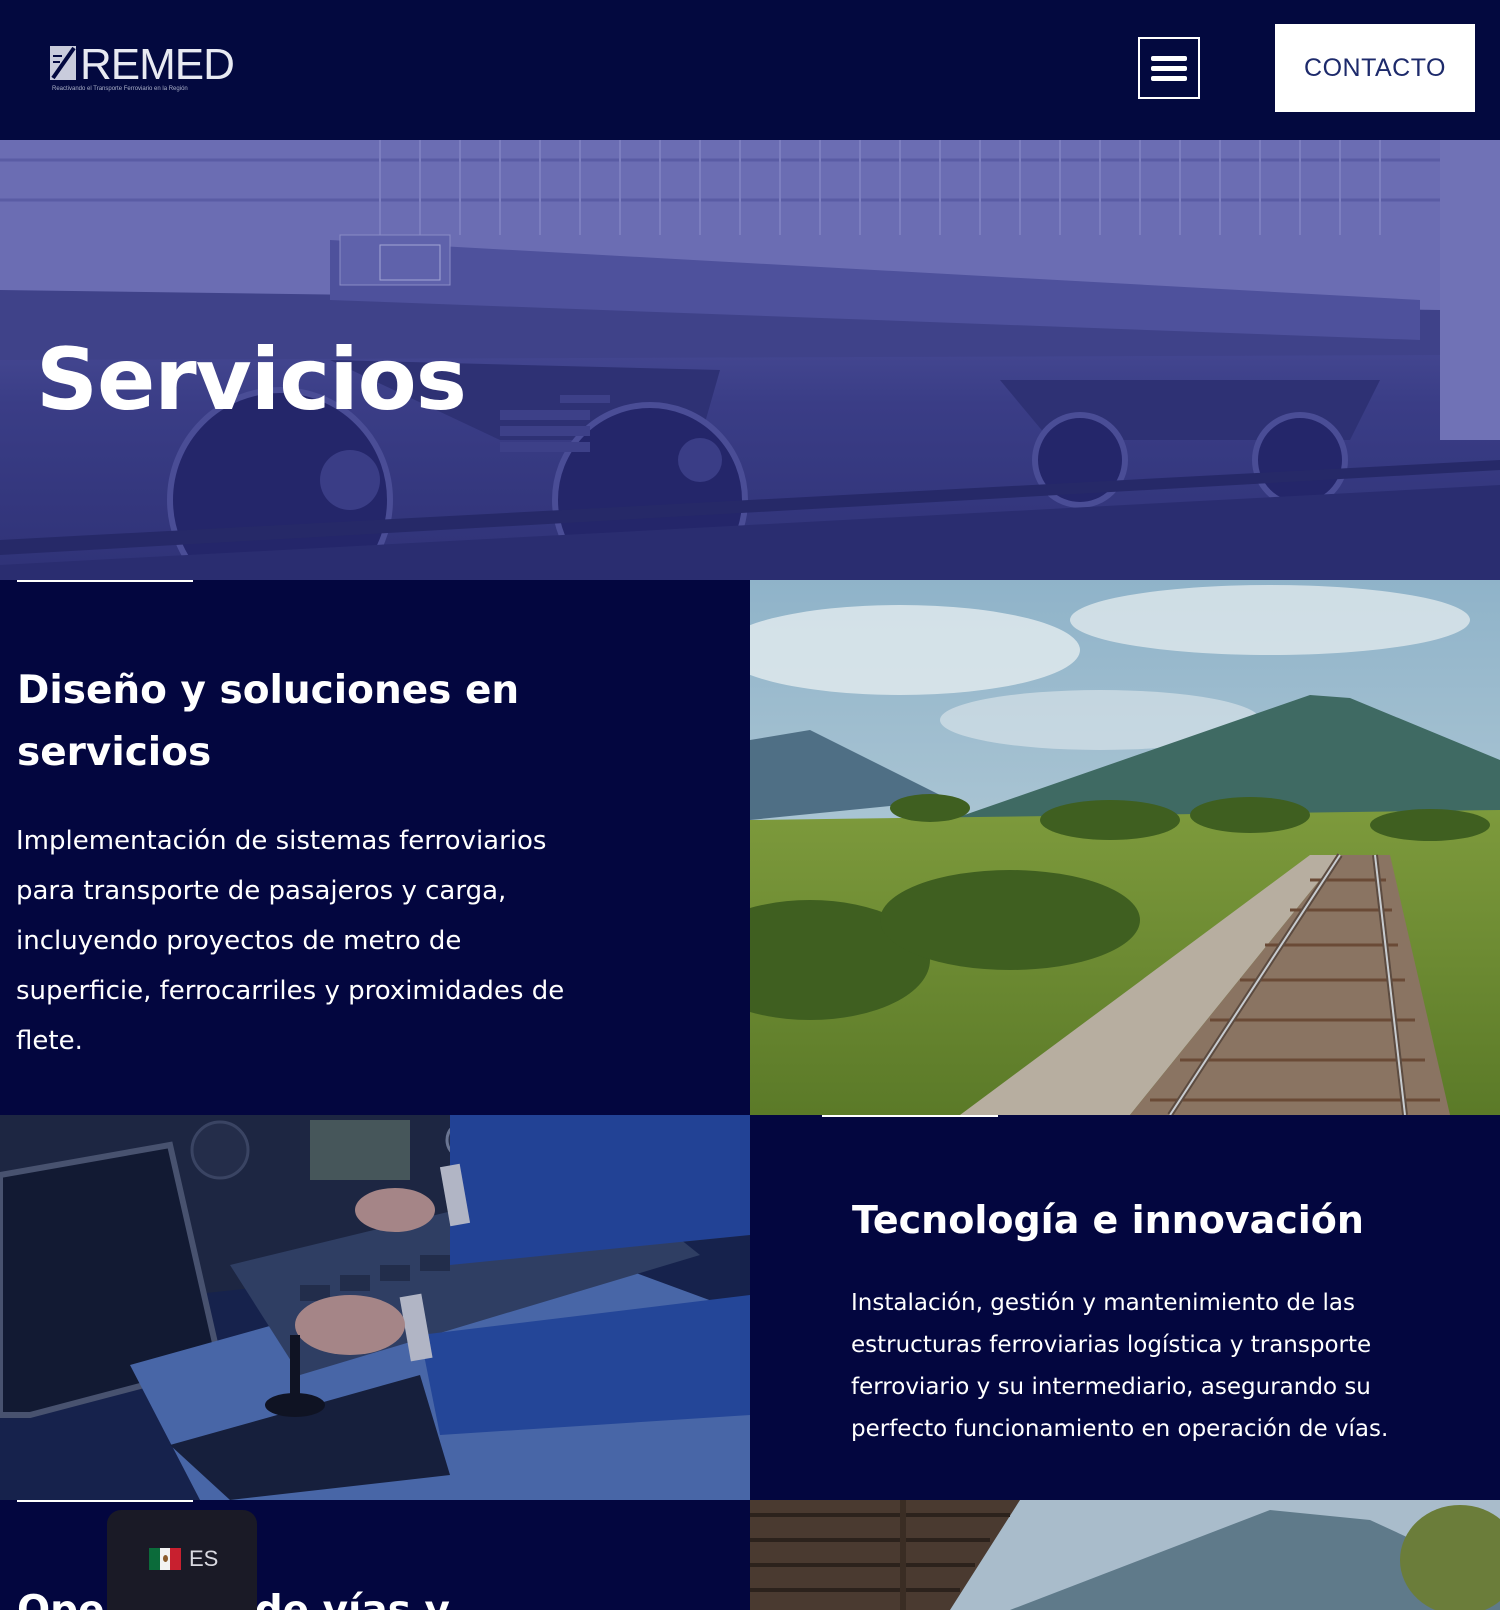 The height and width of the screenshot is (1610, 1500). I want to click on contact-button: CONTACTO, so click(1375, 68).